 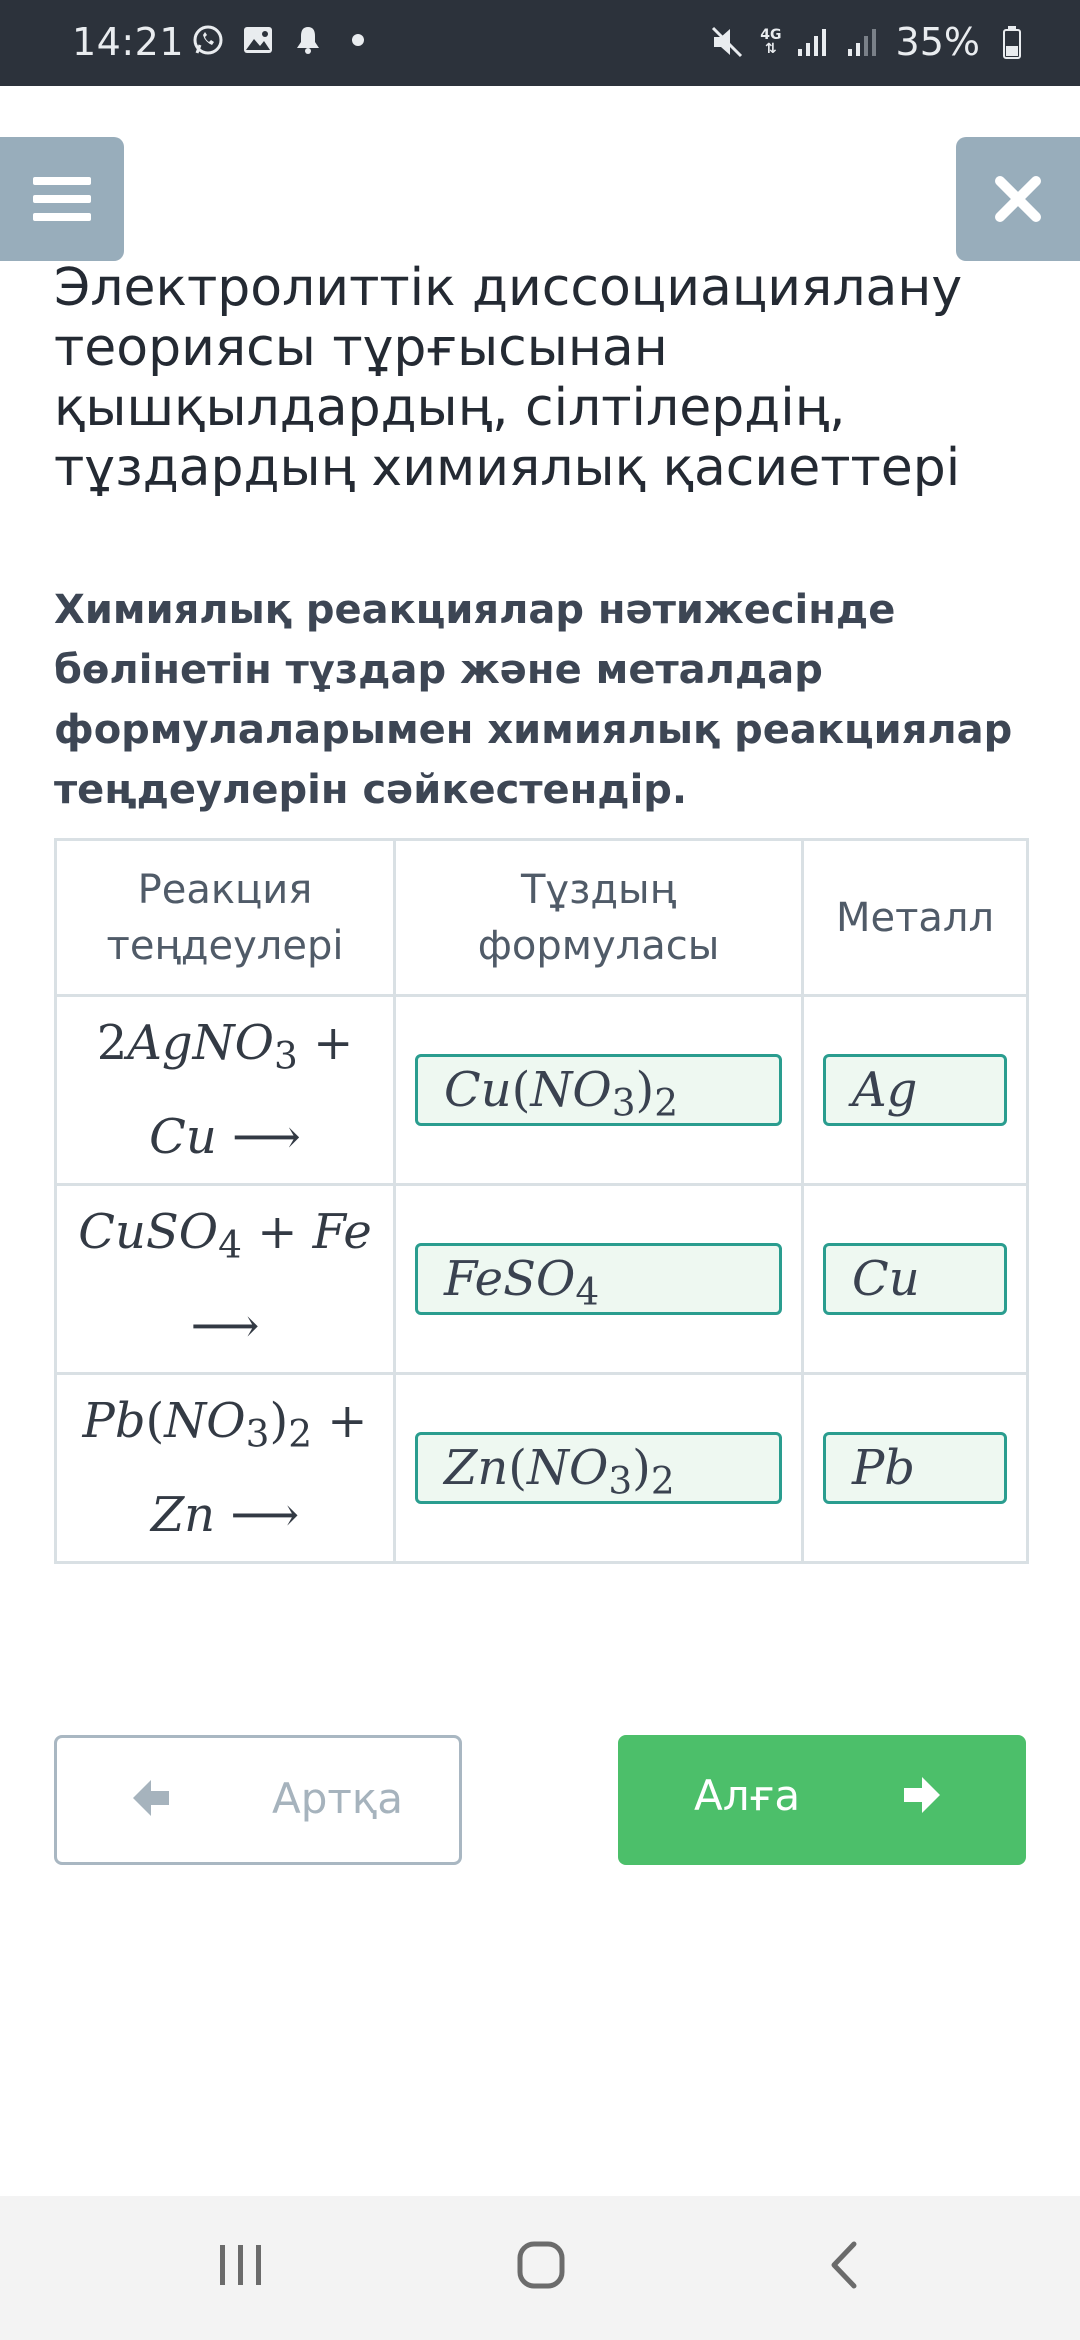 I want to click on metal-answer-chip: Pb, so click(x=915, y=1468).